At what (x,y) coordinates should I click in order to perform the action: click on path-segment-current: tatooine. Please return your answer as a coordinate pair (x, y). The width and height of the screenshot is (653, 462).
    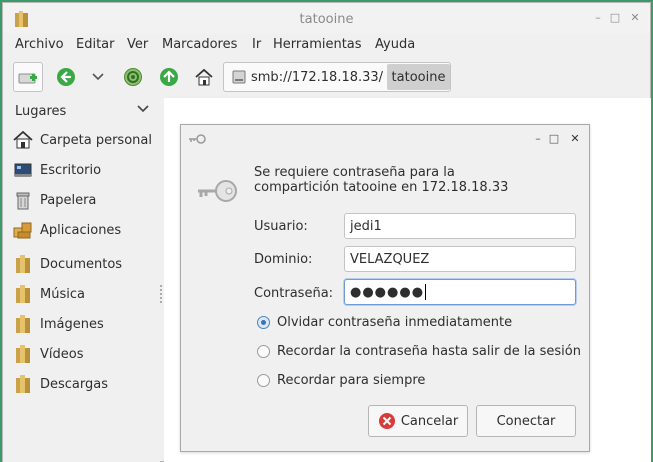
    Looking at the image, I should click on (418, 77).